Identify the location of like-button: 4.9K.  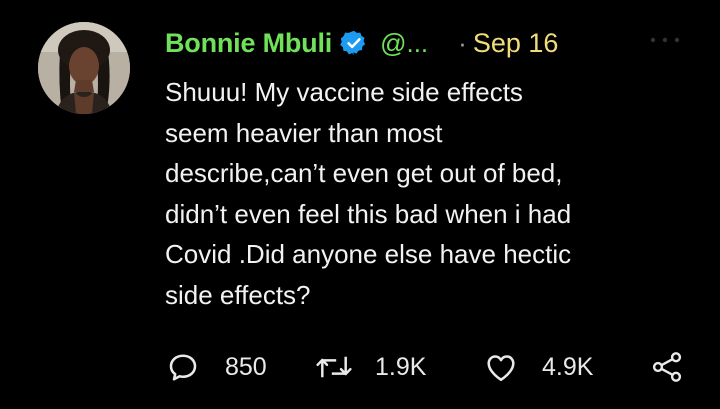
(538, 367).